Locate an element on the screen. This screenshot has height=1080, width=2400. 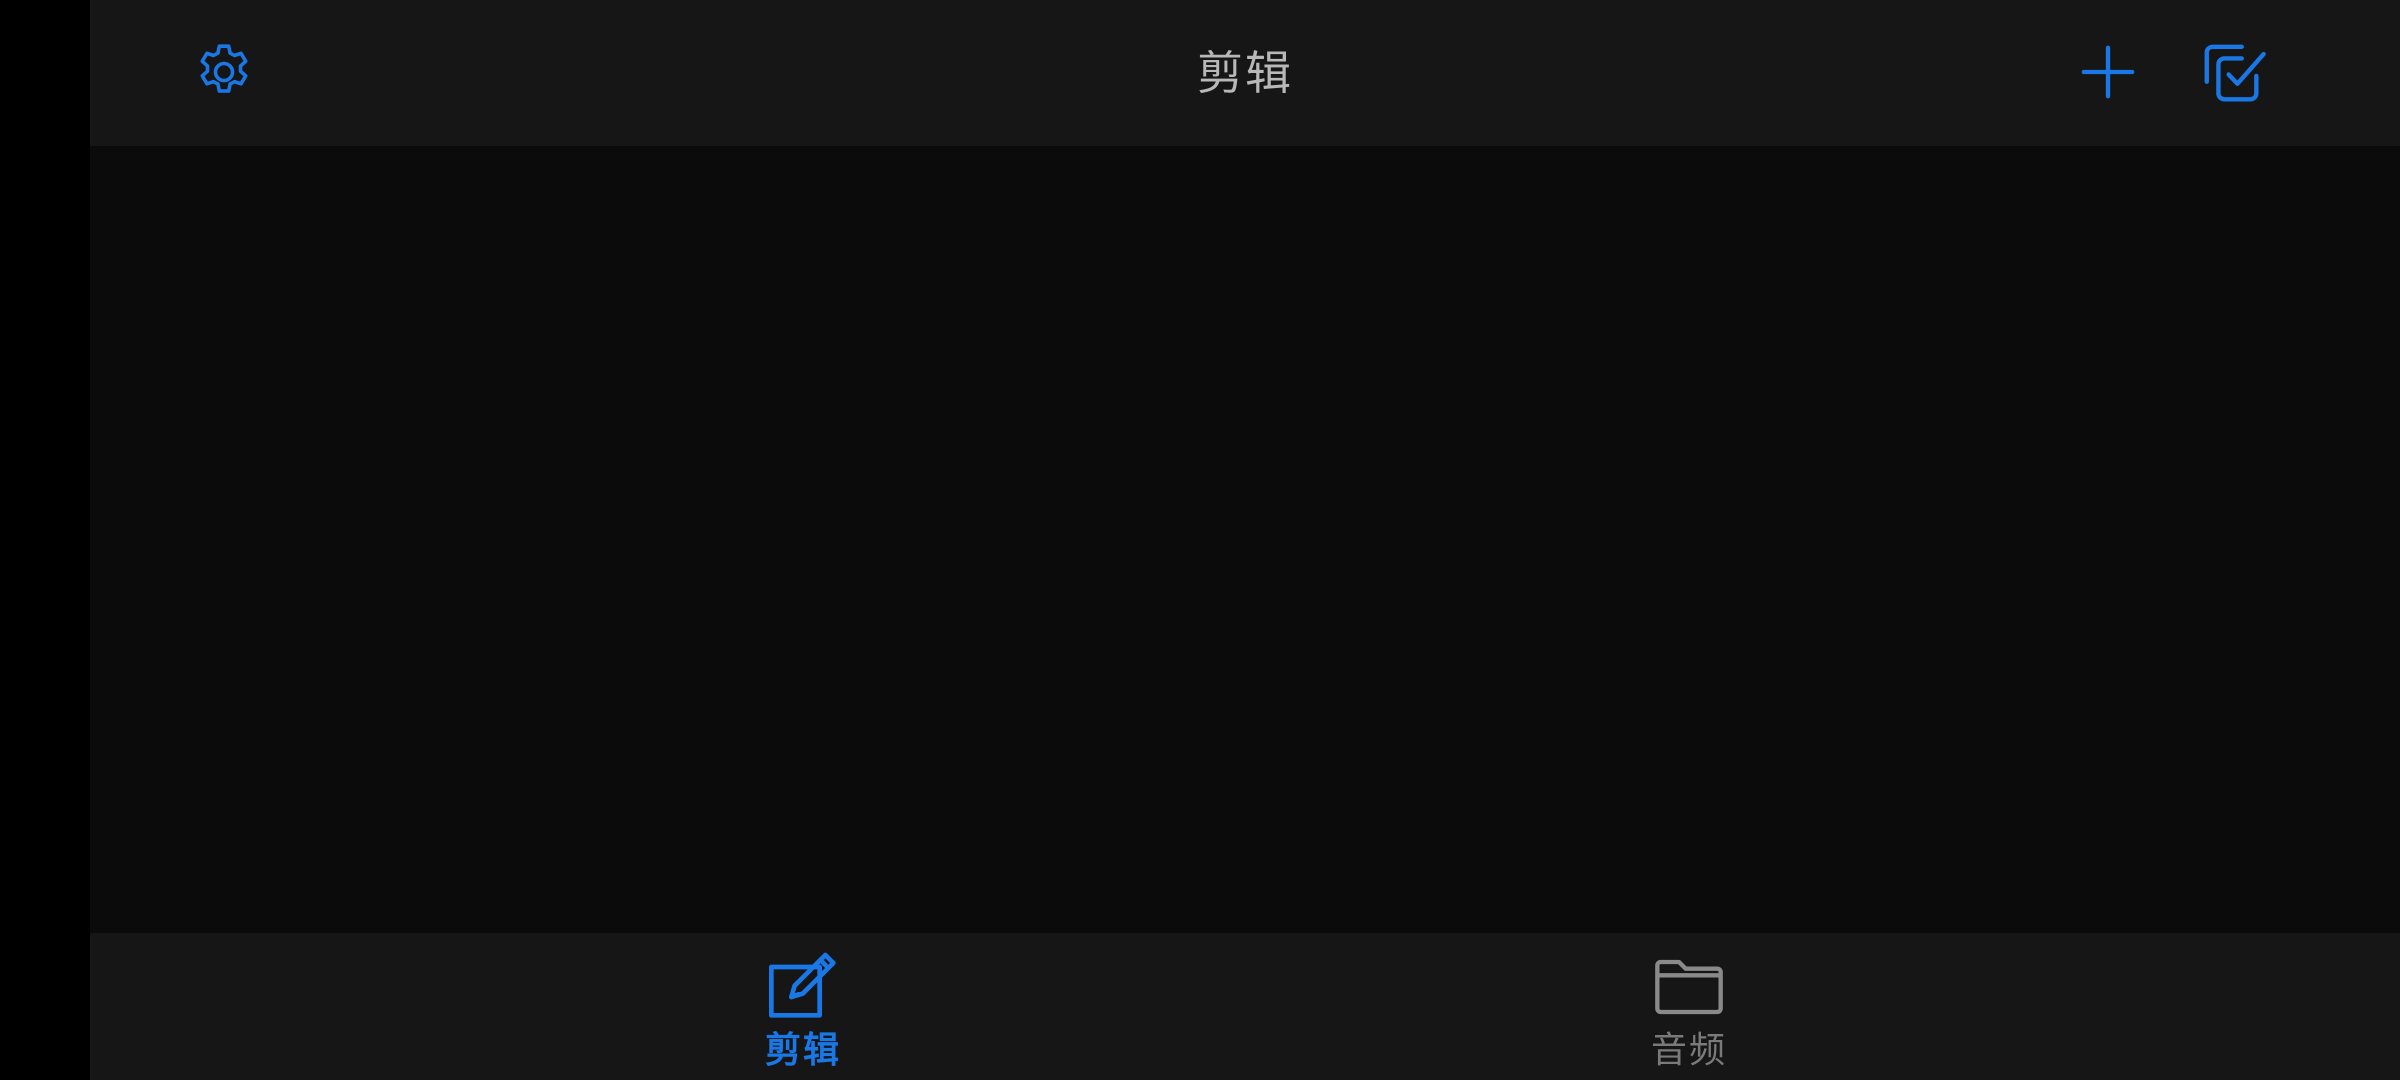
multi-select-check-icon is located at coordinates (2235, 73).